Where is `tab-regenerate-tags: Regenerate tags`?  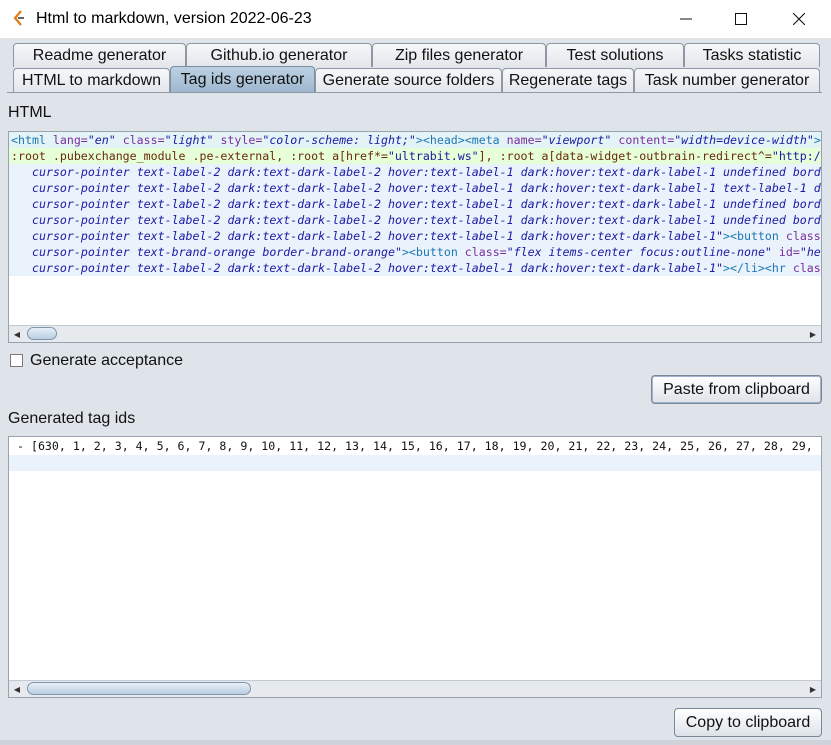 tab-regenerate-tags: Regenerate tags is located at coordinates (568, 80).